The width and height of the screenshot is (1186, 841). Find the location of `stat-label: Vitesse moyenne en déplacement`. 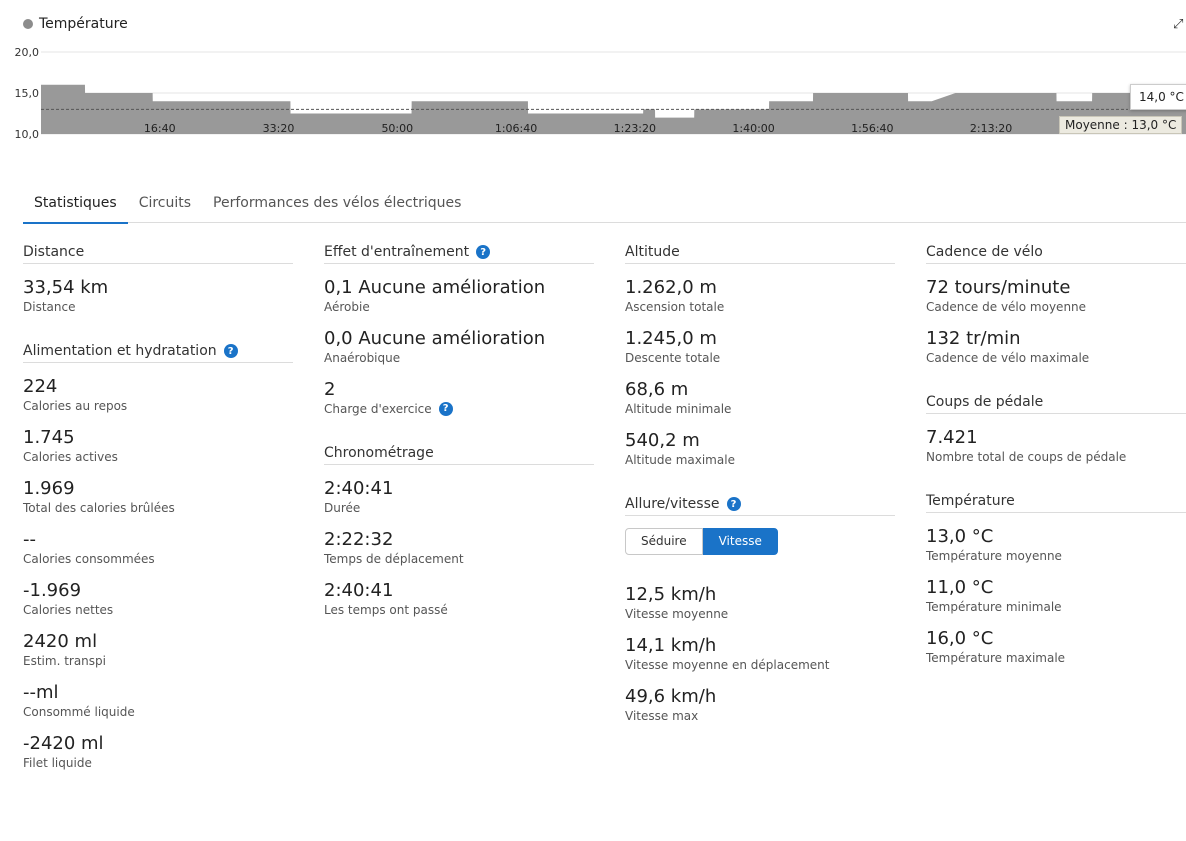

stat-label: Vitesse moyenne en déplacement is located at coordinates (727, 665).